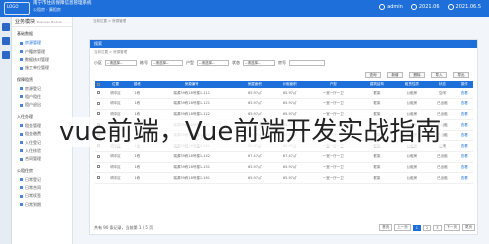  I want to click on sidebar-item: 合同管理, so click(42, 159).